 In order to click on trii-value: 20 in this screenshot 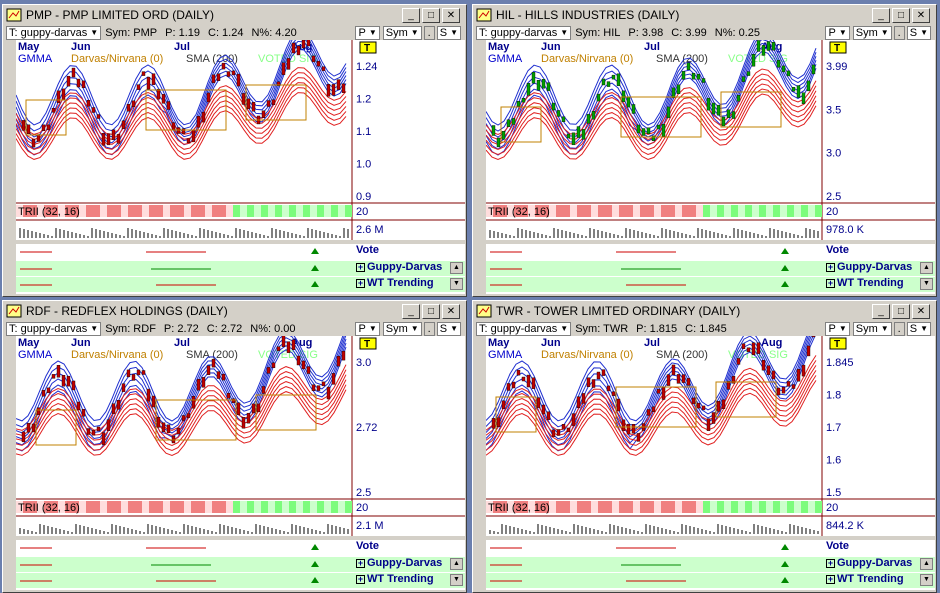, I will do `click(362, 212)`.